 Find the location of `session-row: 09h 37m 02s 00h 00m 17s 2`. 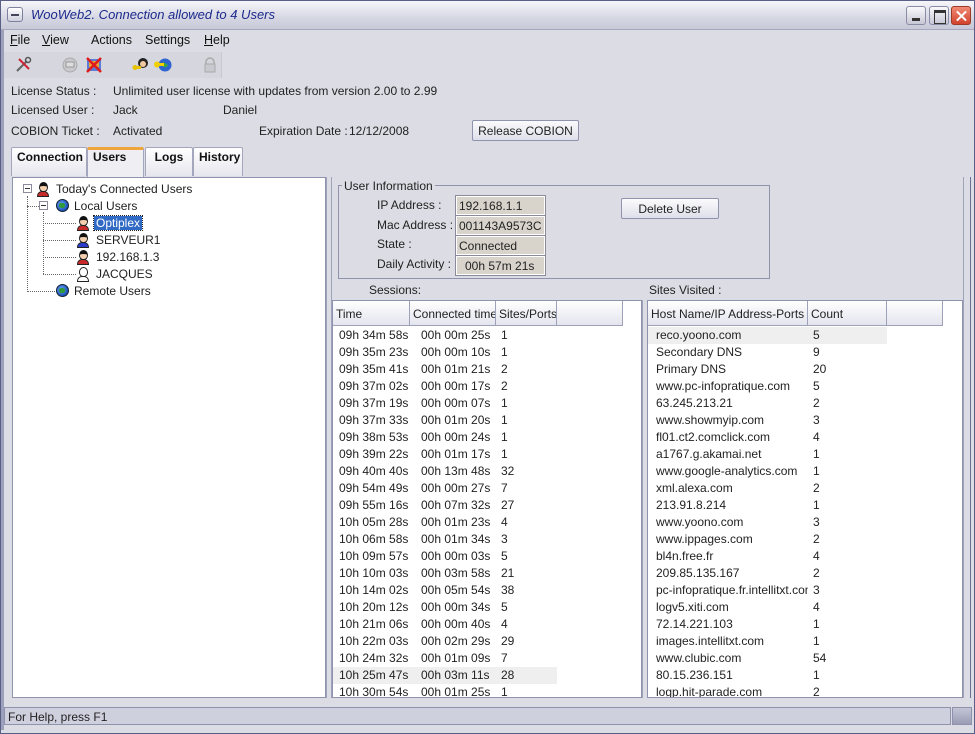

session-row: 09h 37m 02s 00h 00m 17s 2 is located at coordinates (445, 386).